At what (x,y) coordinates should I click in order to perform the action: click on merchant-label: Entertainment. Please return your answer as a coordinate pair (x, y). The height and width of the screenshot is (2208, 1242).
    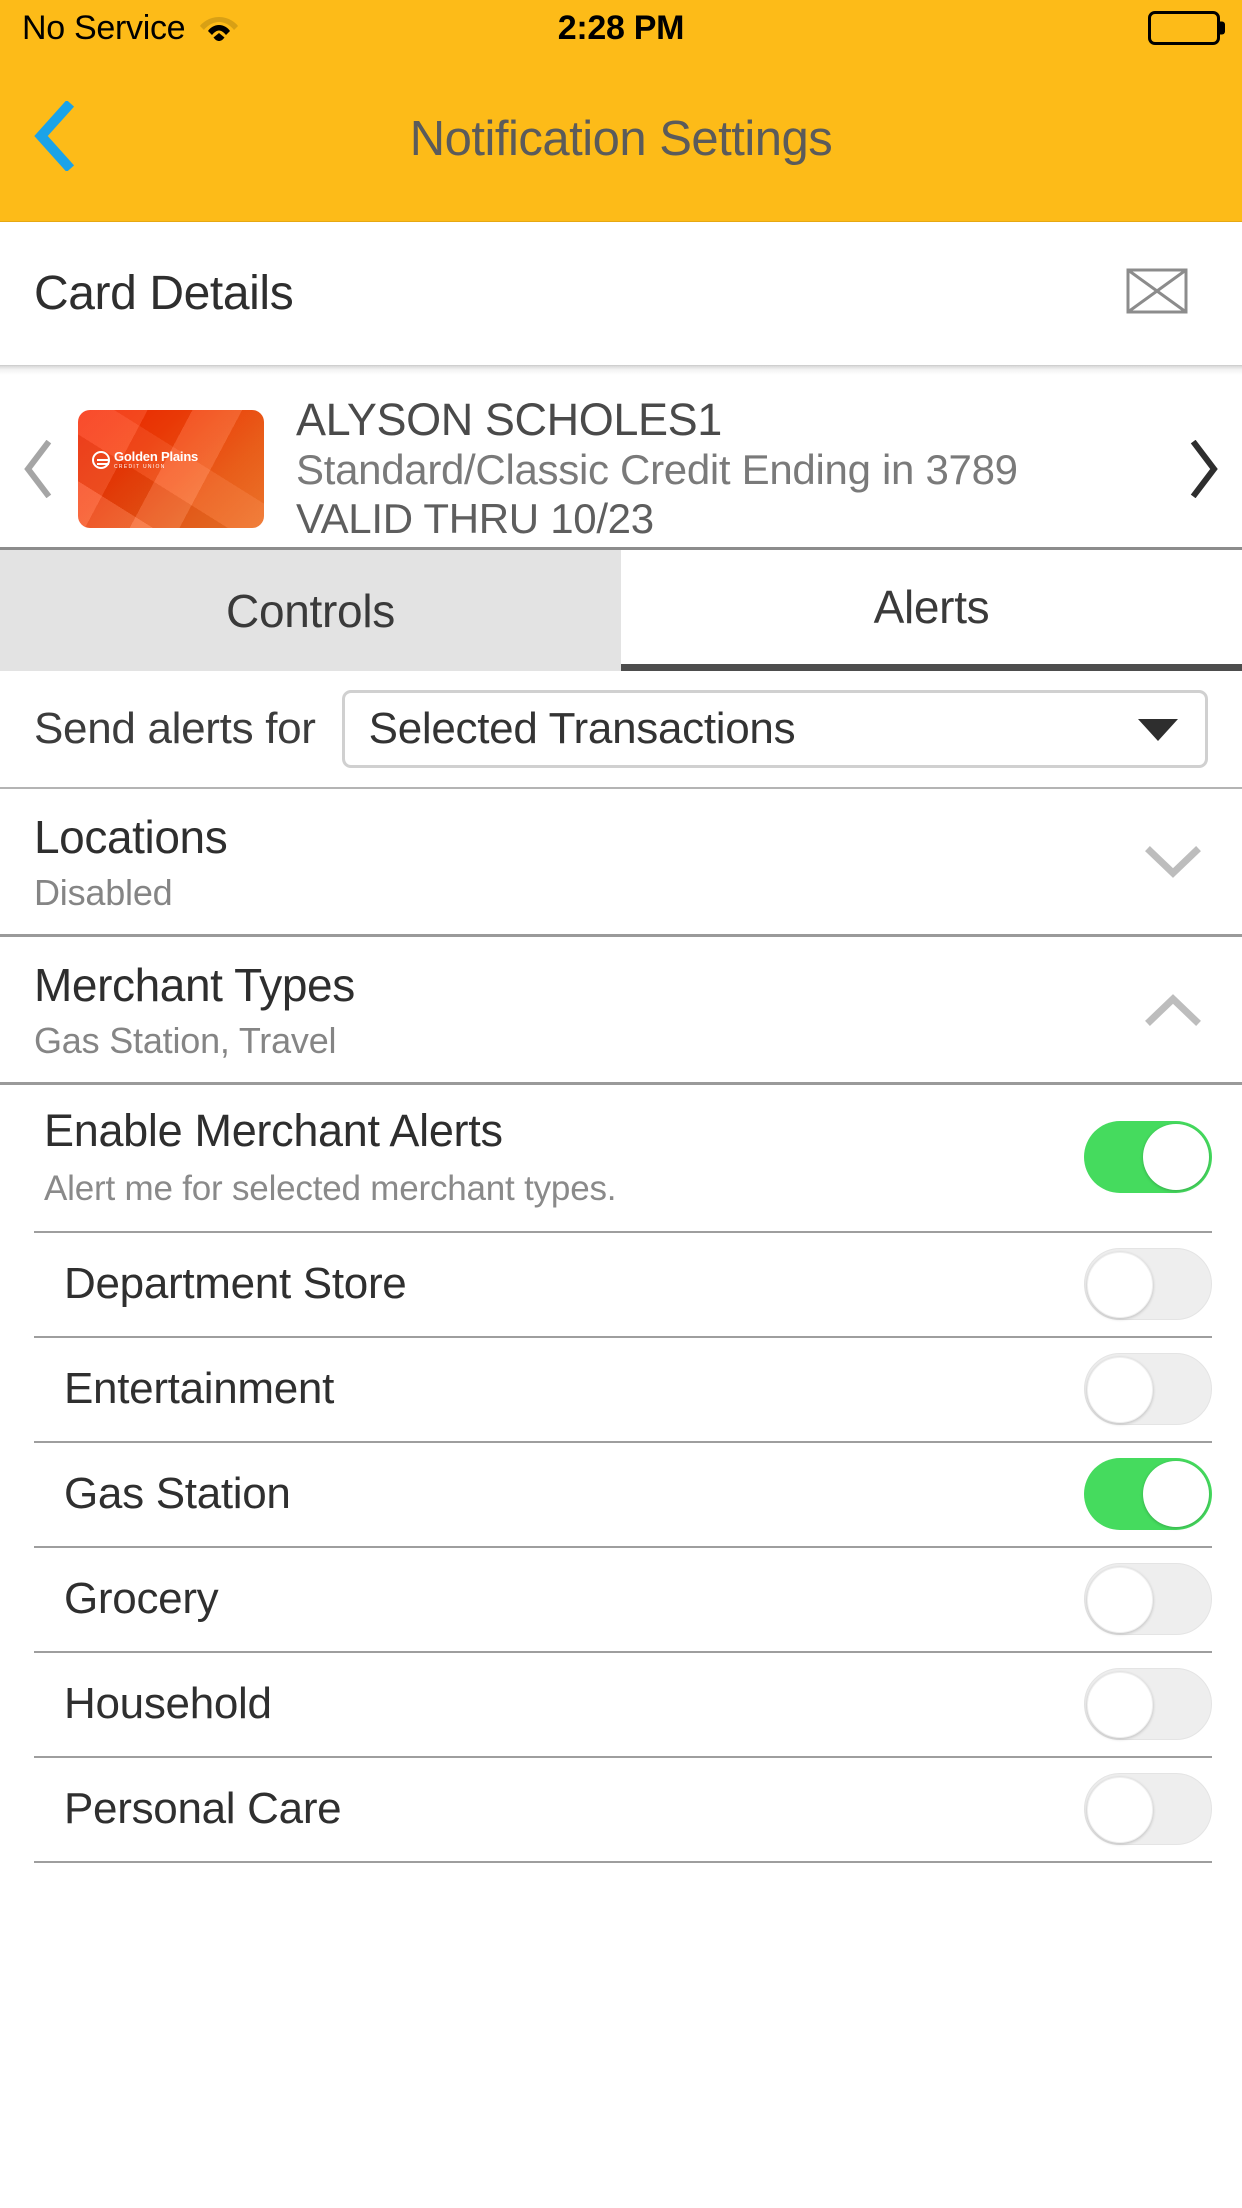
    Looking at the image, I should click on (199, 1389).